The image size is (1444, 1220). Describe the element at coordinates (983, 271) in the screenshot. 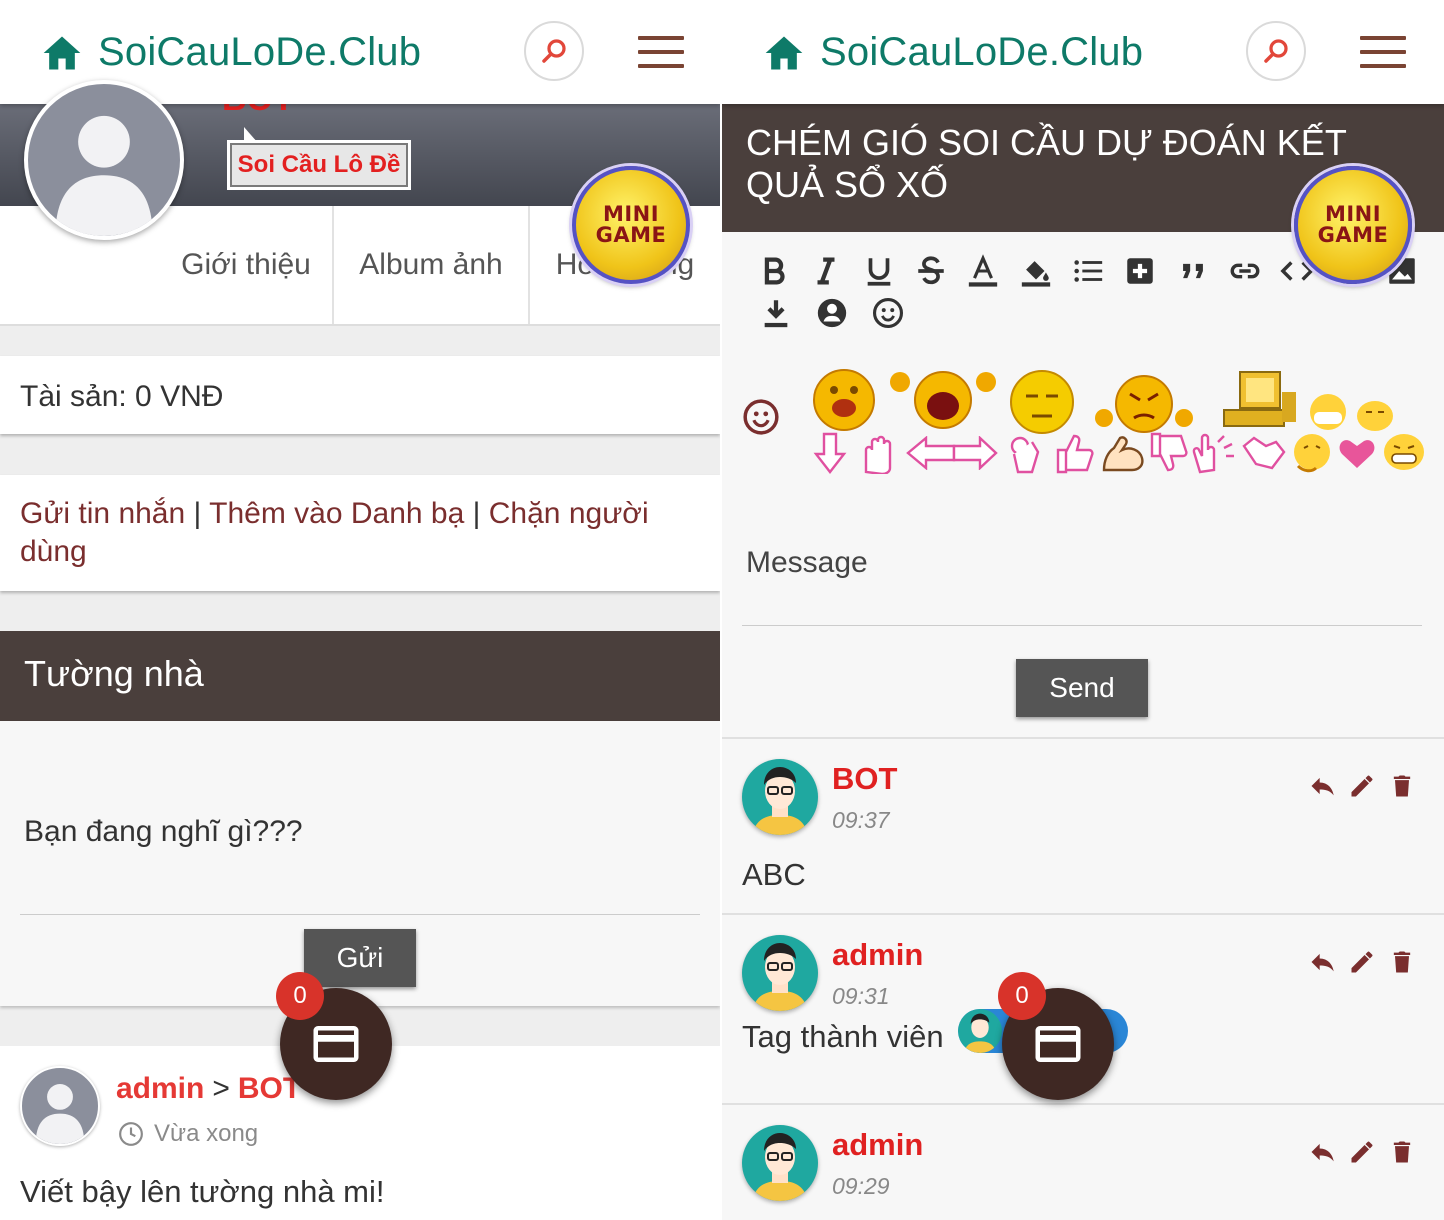

I see `text-color-icon` at that location.